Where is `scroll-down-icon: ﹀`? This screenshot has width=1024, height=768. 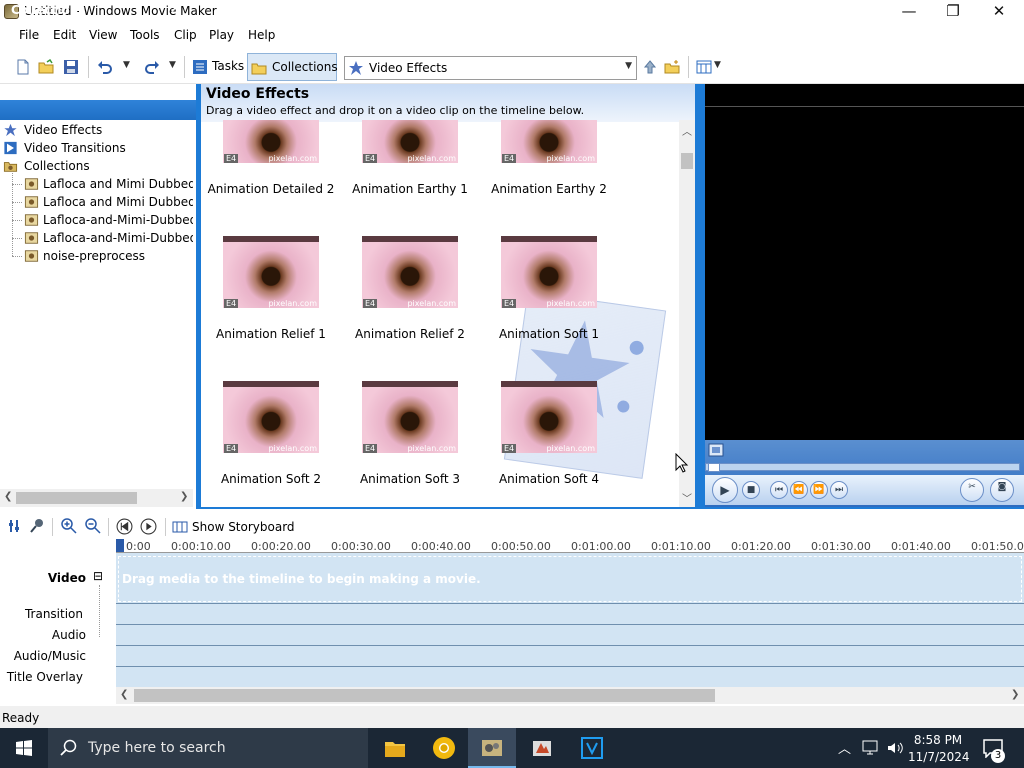 scroll-down-icon: ﹀ is located at coordinates (687, 497).